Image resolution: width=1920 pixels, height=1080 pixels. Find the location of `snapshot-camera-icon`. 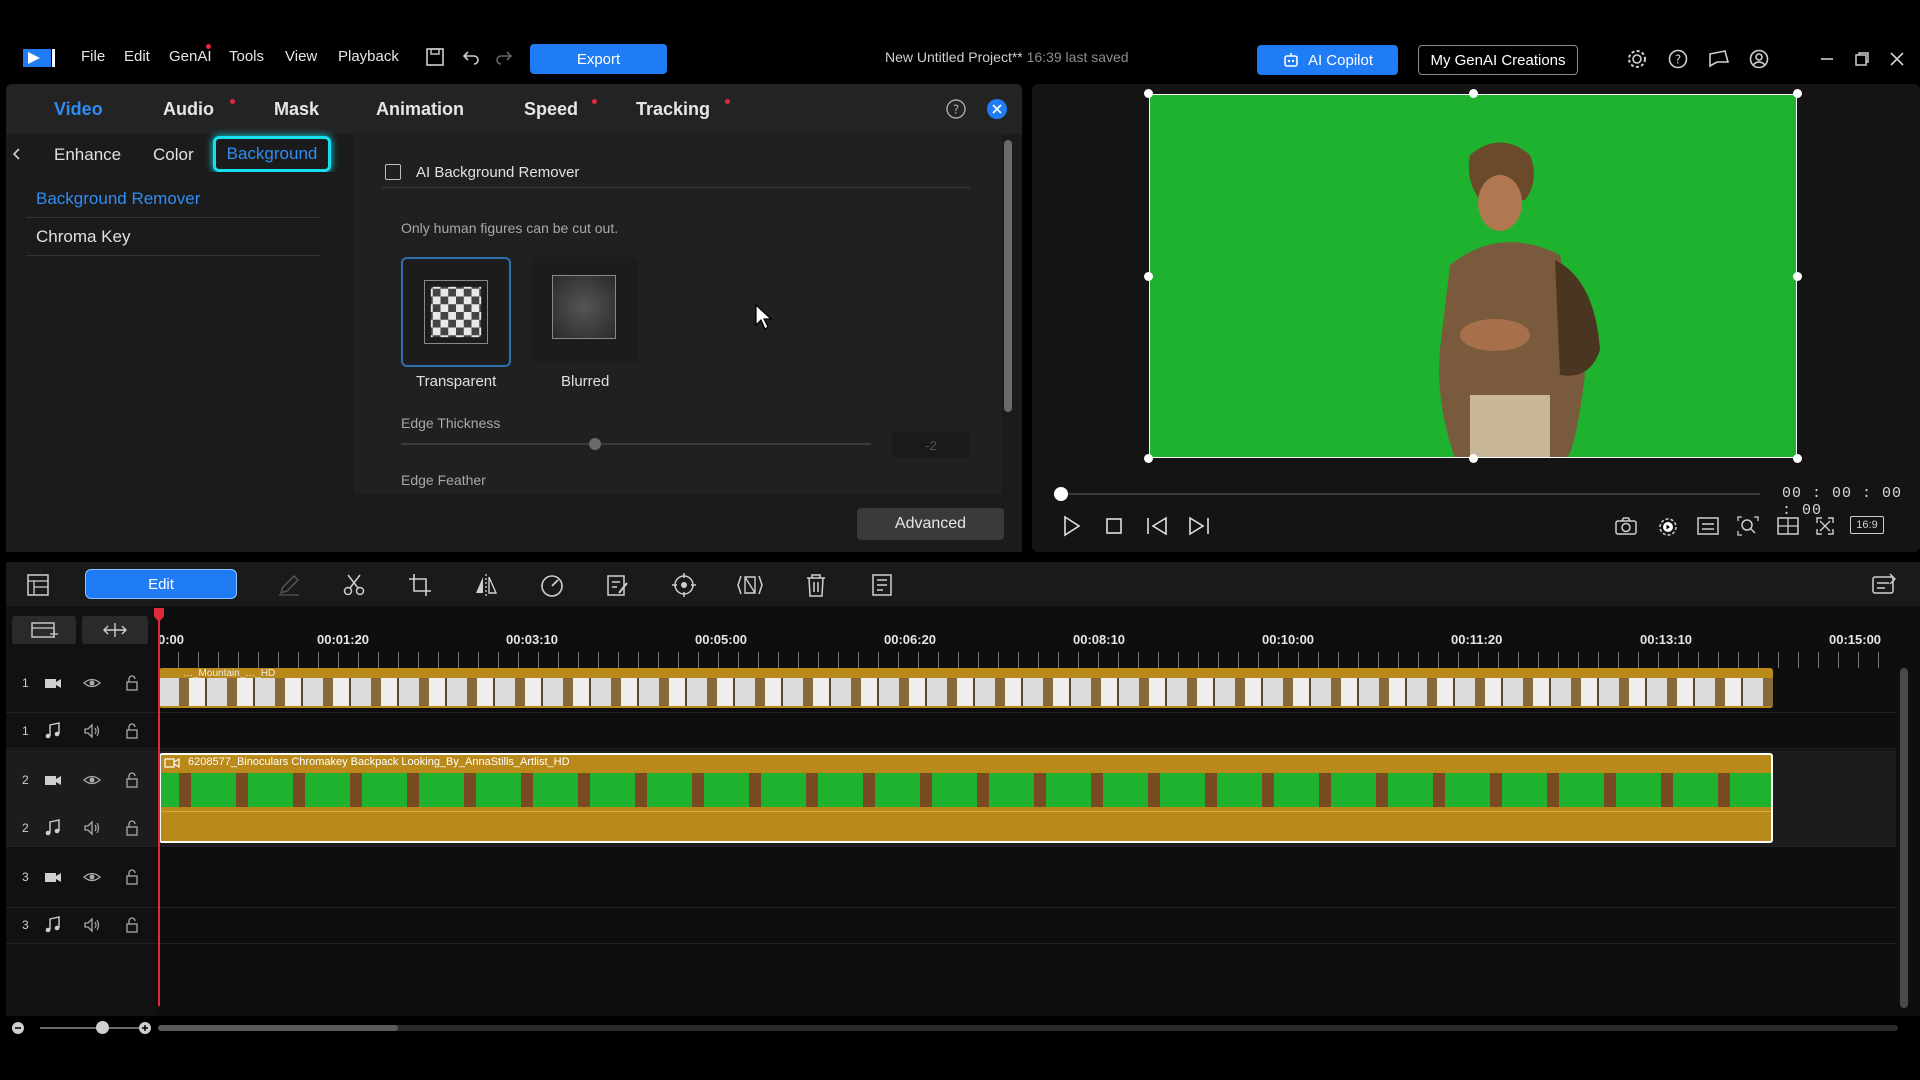

snapshot-camera-icon is located at coordinates (1626, 526).